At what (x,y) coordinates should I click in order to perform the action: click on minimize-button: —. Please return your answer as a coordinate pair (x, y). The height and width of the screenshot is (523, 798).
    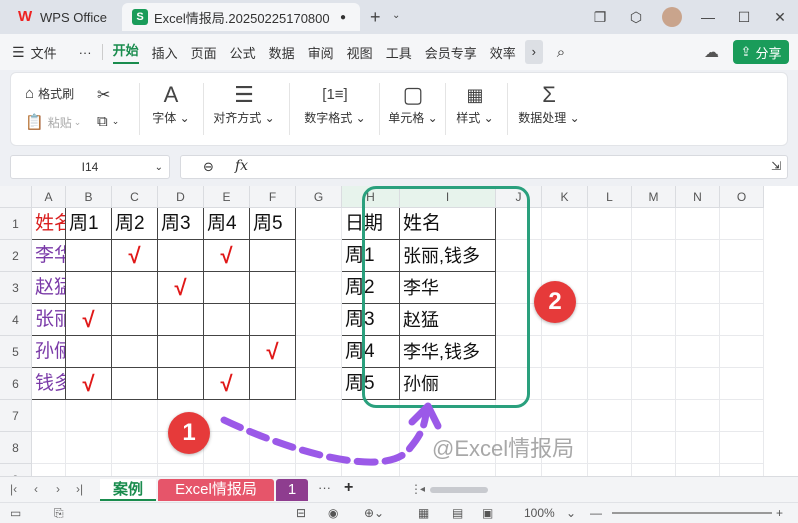
    Looking at the image, I should click on (708, 17).